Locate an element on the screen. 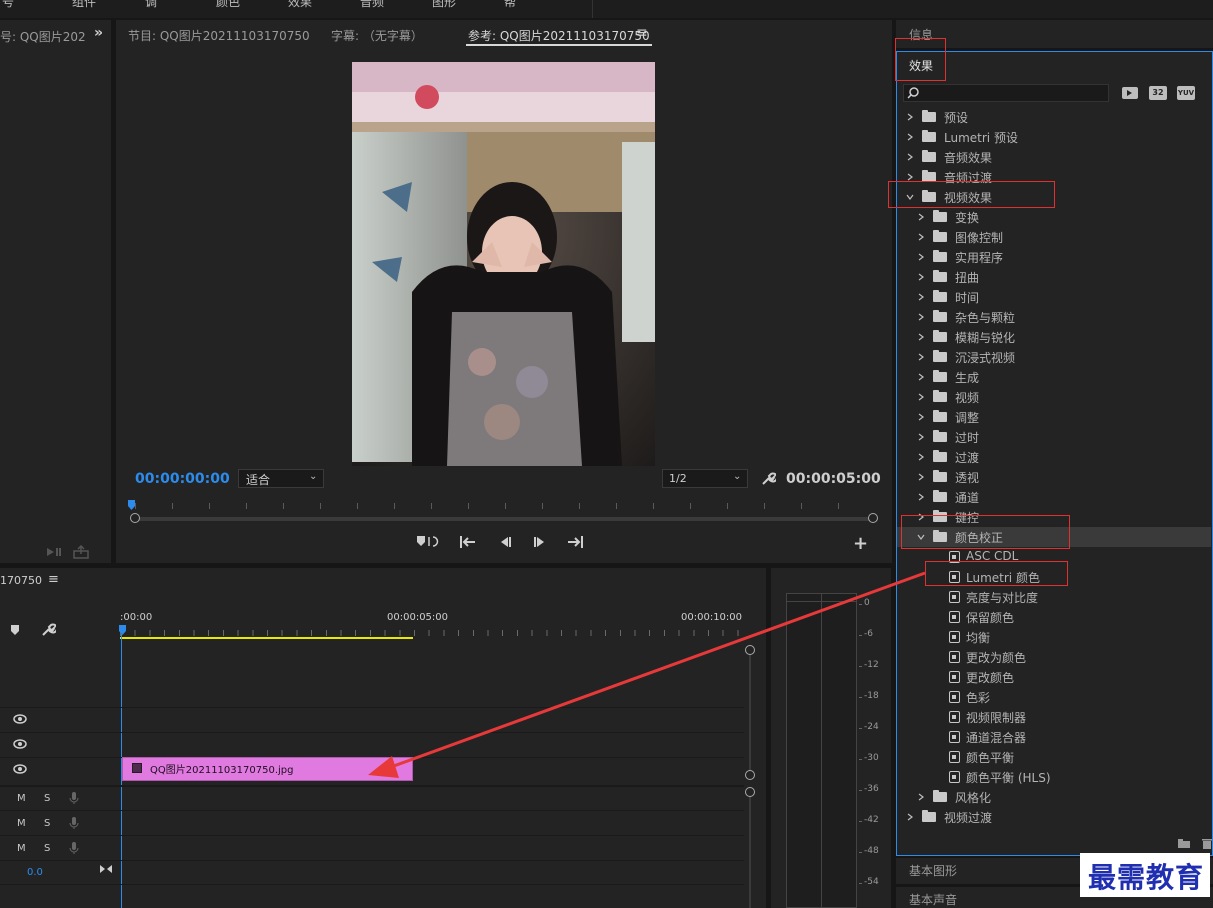  panel-overflow-icon: » is located at coordinates (98, 33).